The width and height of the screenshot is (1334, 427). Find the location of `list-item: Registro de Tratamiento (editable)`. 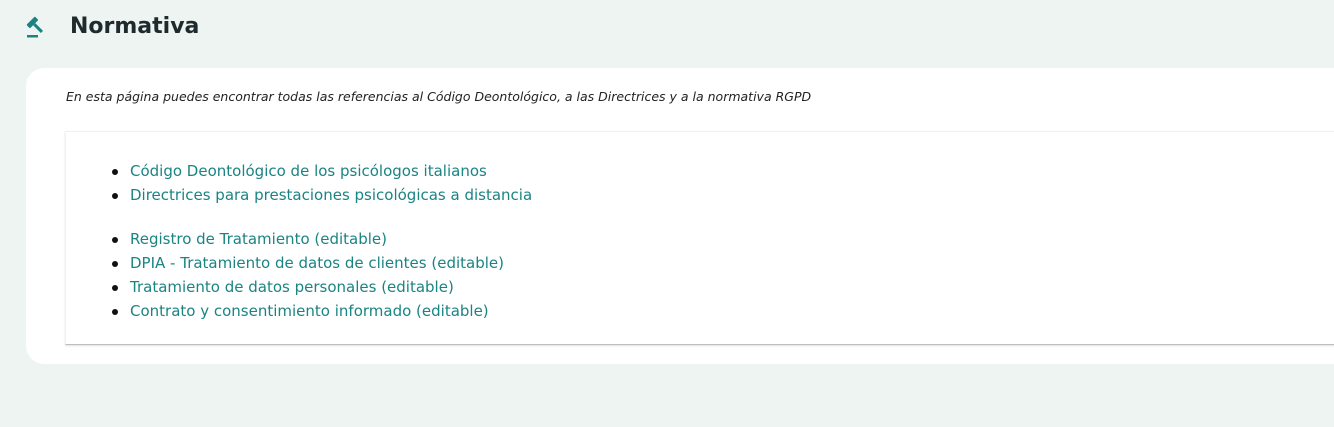

list-item: Registro de Tratamiento (editable) is located at coordinates (308, 239).